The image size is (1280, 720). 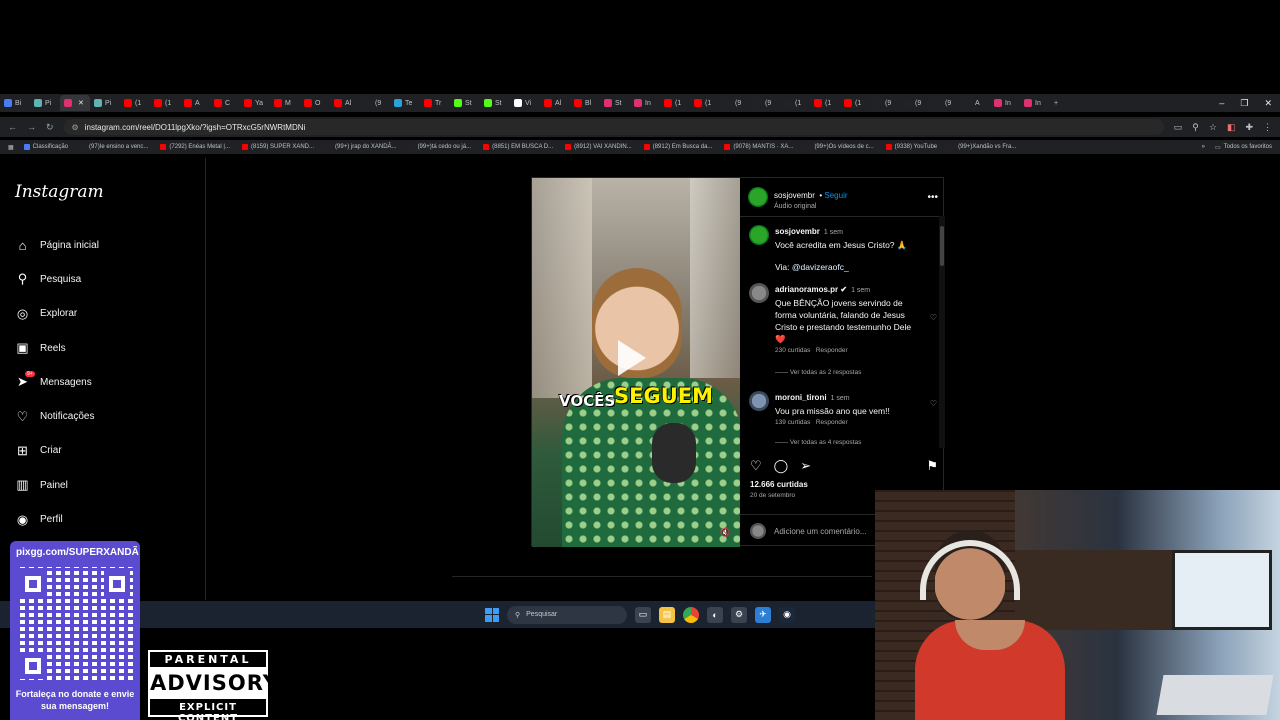 I want to click on sidebar-item-heart: ♡ Notificações, so click(x=105, y=416).